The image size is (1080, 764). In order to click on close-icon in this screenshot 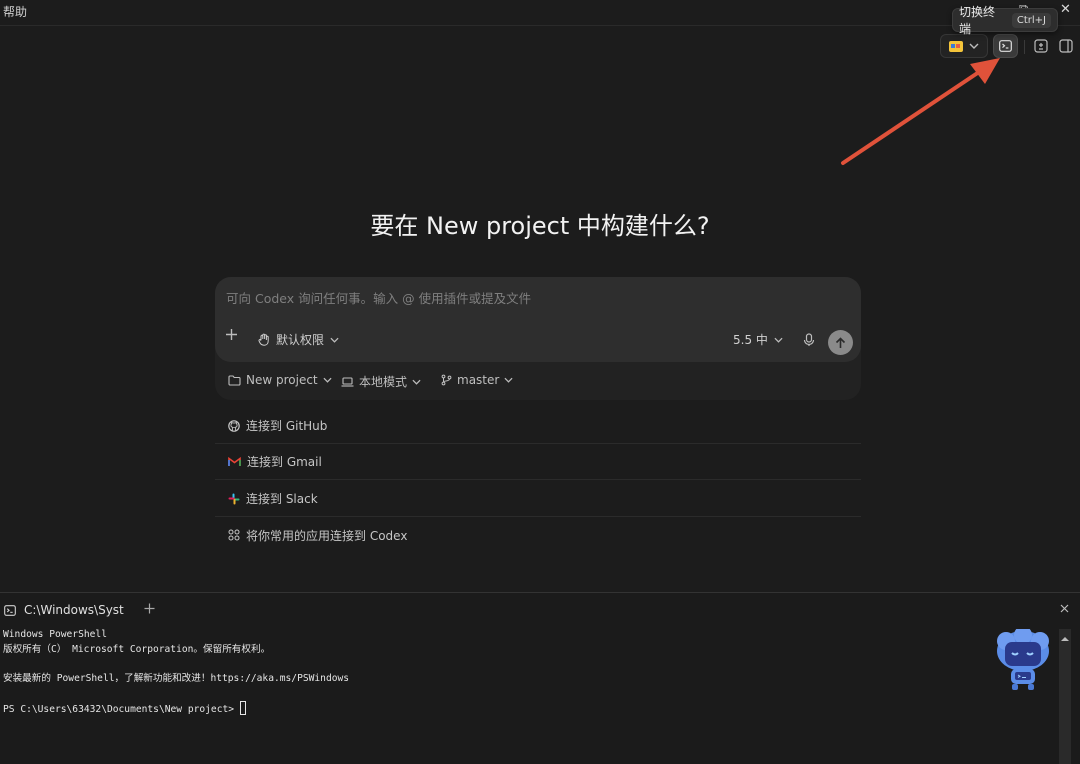, I will do `click(1064, 608)`.